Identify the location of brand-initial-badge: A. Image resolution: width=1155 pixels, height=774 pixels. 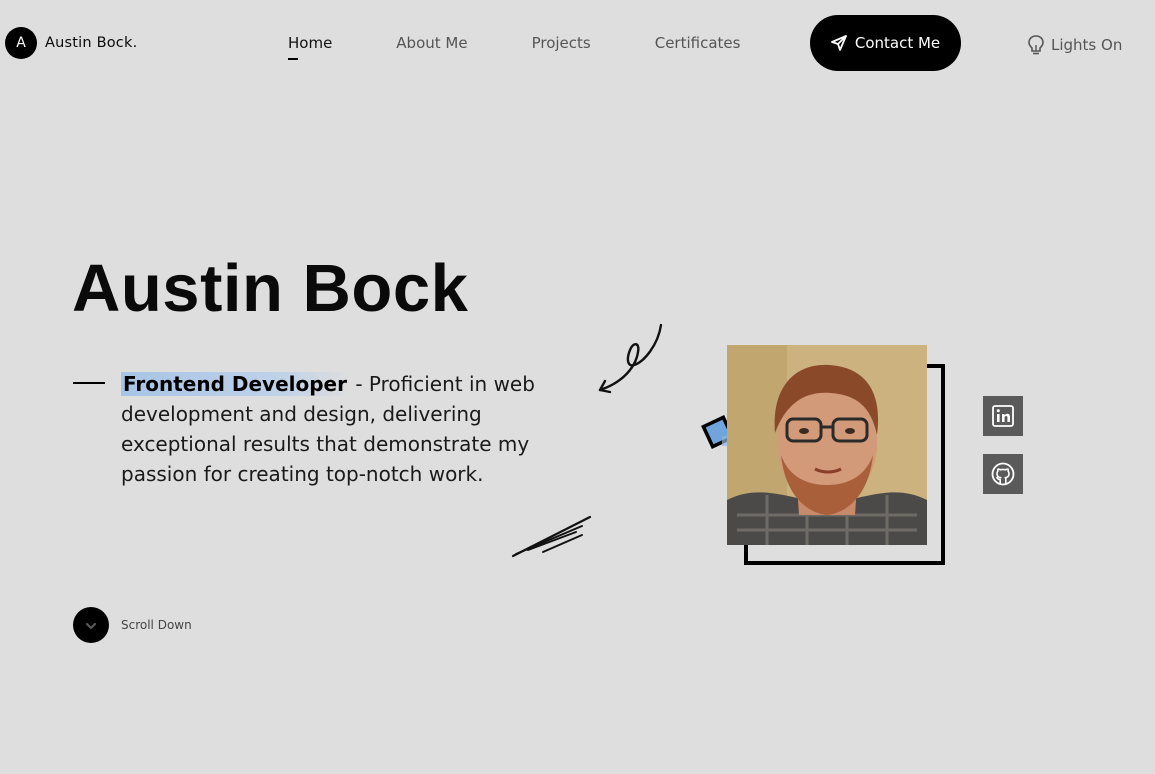
(21, 43).